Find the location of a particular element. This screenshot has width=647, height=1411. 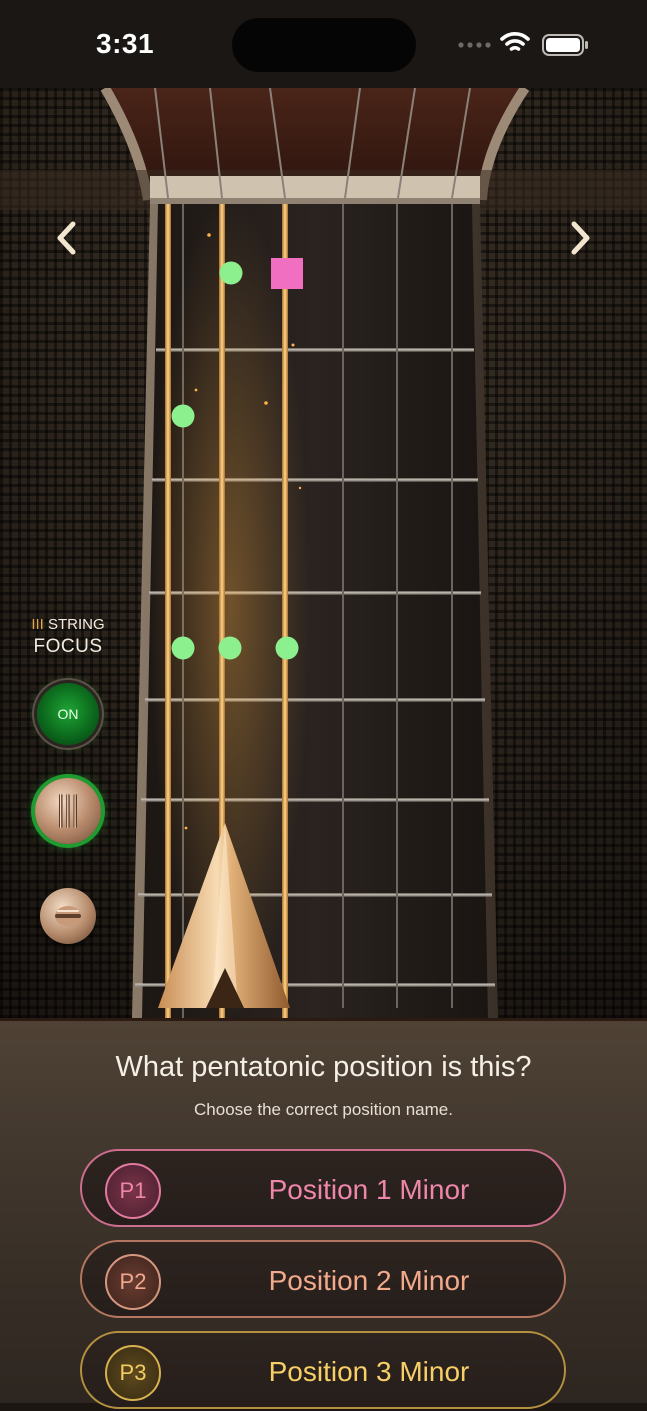

status-bar: 3:31 is located at coordinates (323, 44).